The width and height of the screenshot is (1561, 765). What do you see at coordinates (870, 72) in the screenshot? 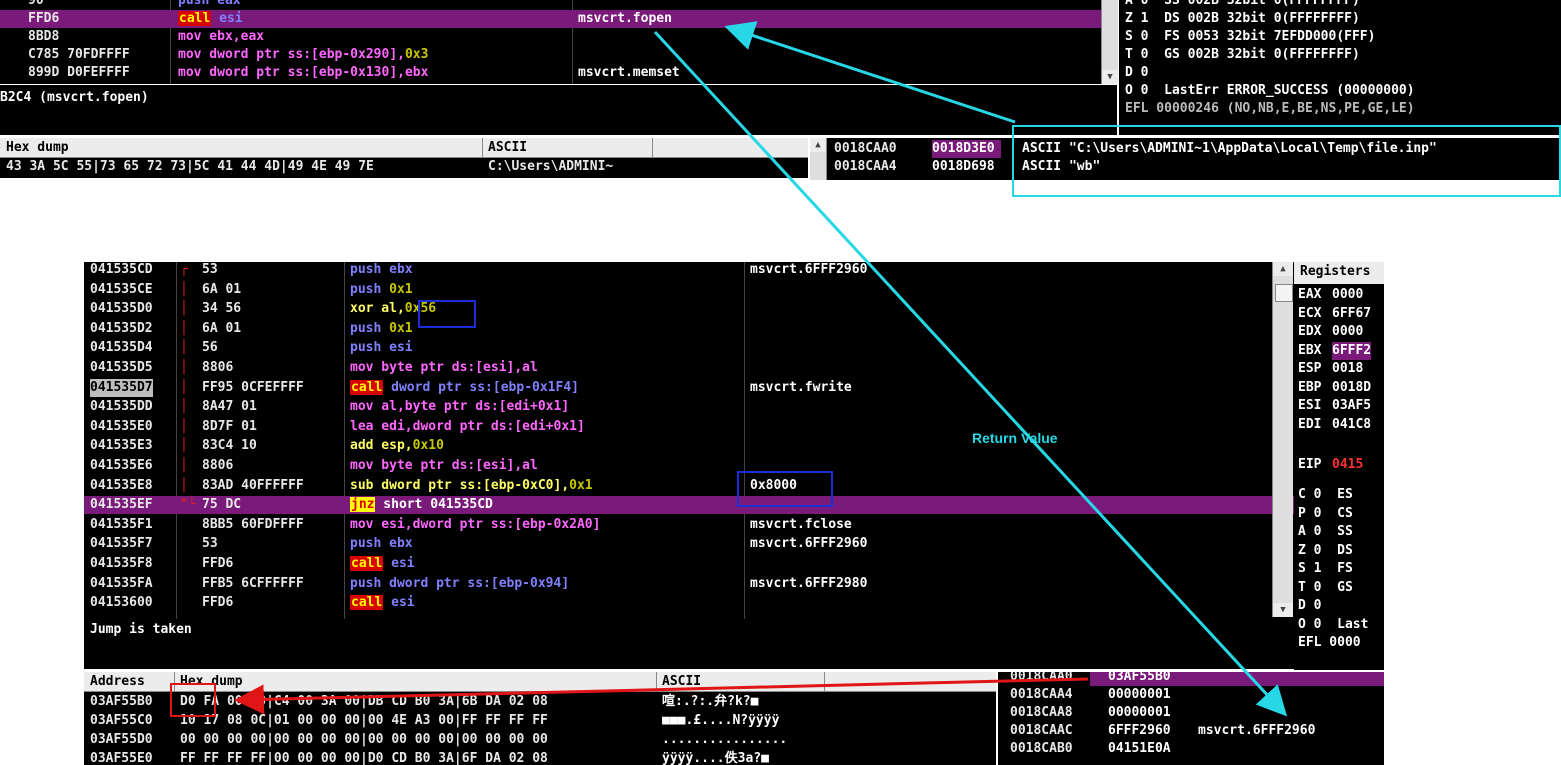
I see `cyan-arrow-to-fopen` at bounding box center [870, 72].